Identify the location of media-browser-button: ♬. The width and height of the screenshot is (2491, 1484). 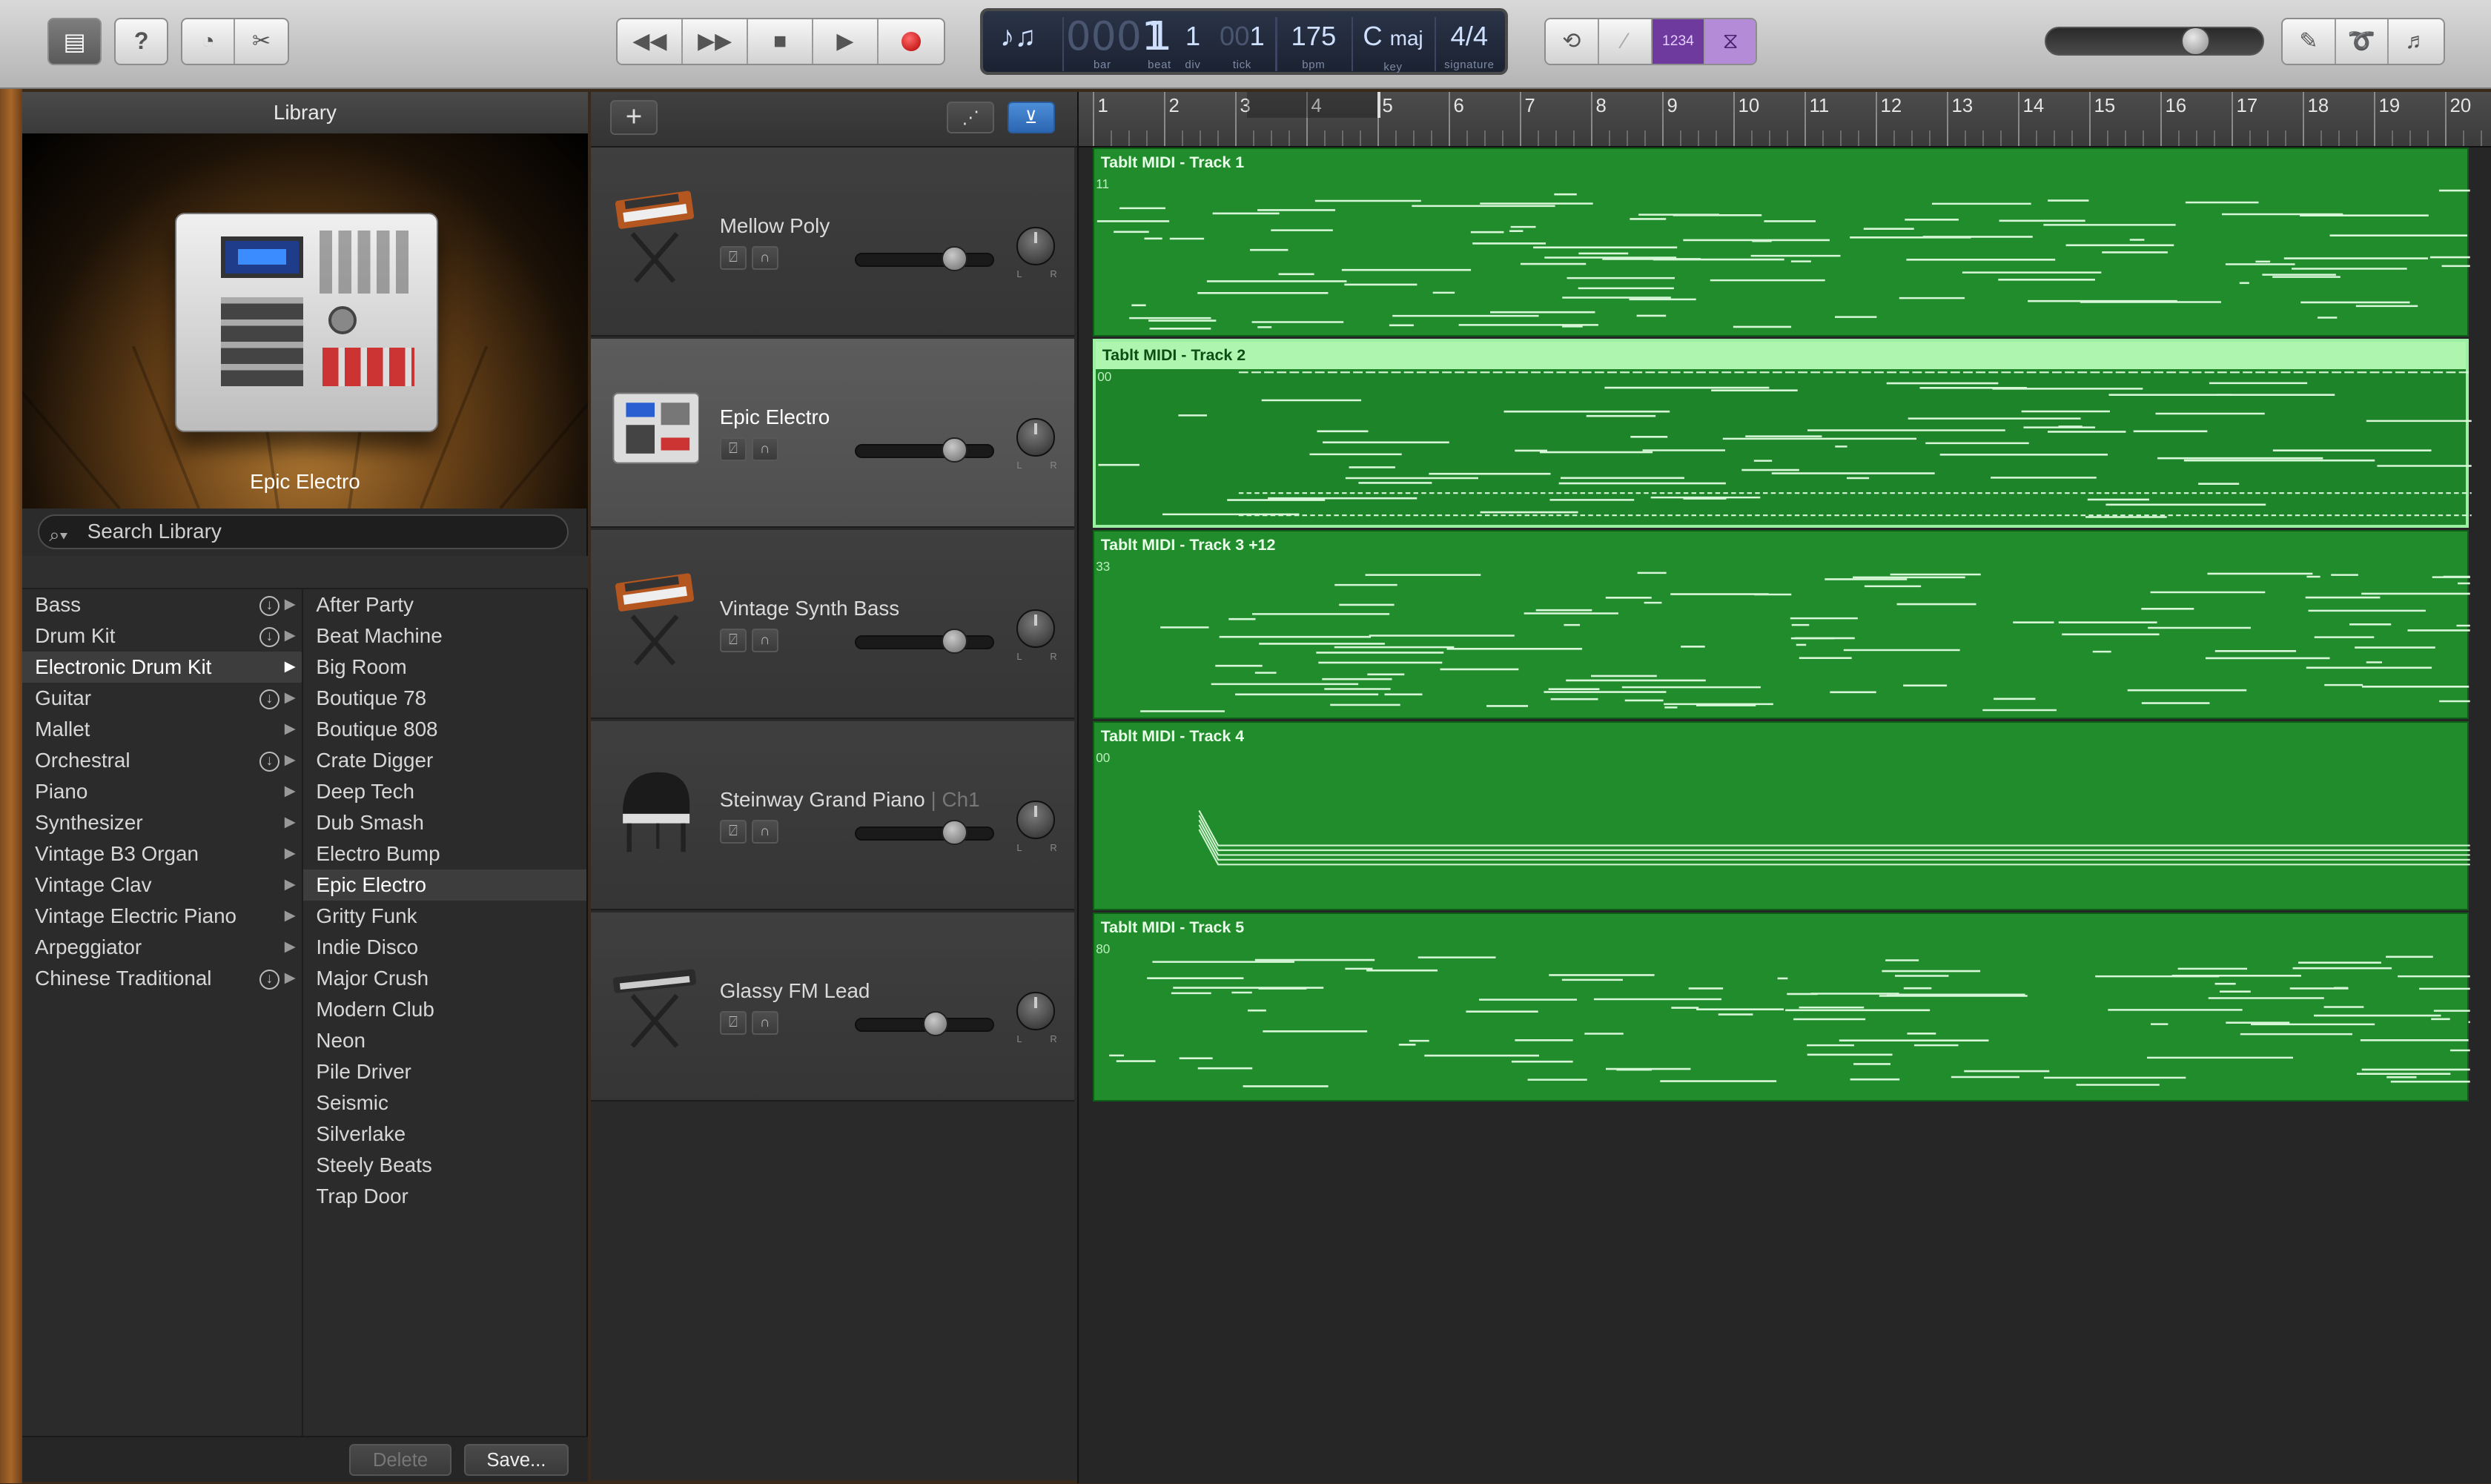
(2416, 41).